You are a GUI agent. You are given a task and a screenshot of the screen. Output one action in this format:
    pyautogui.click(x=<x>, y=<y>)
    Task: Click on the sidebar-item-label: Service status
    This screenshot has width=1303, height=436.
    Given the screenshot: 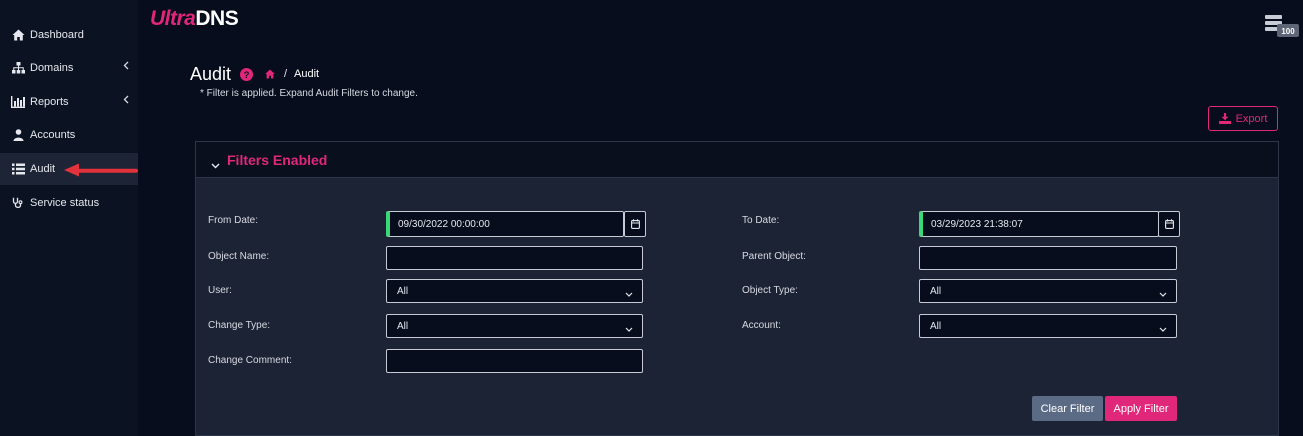 What is the action you would take?
    pyautogui.click(x=65, y=203)
    